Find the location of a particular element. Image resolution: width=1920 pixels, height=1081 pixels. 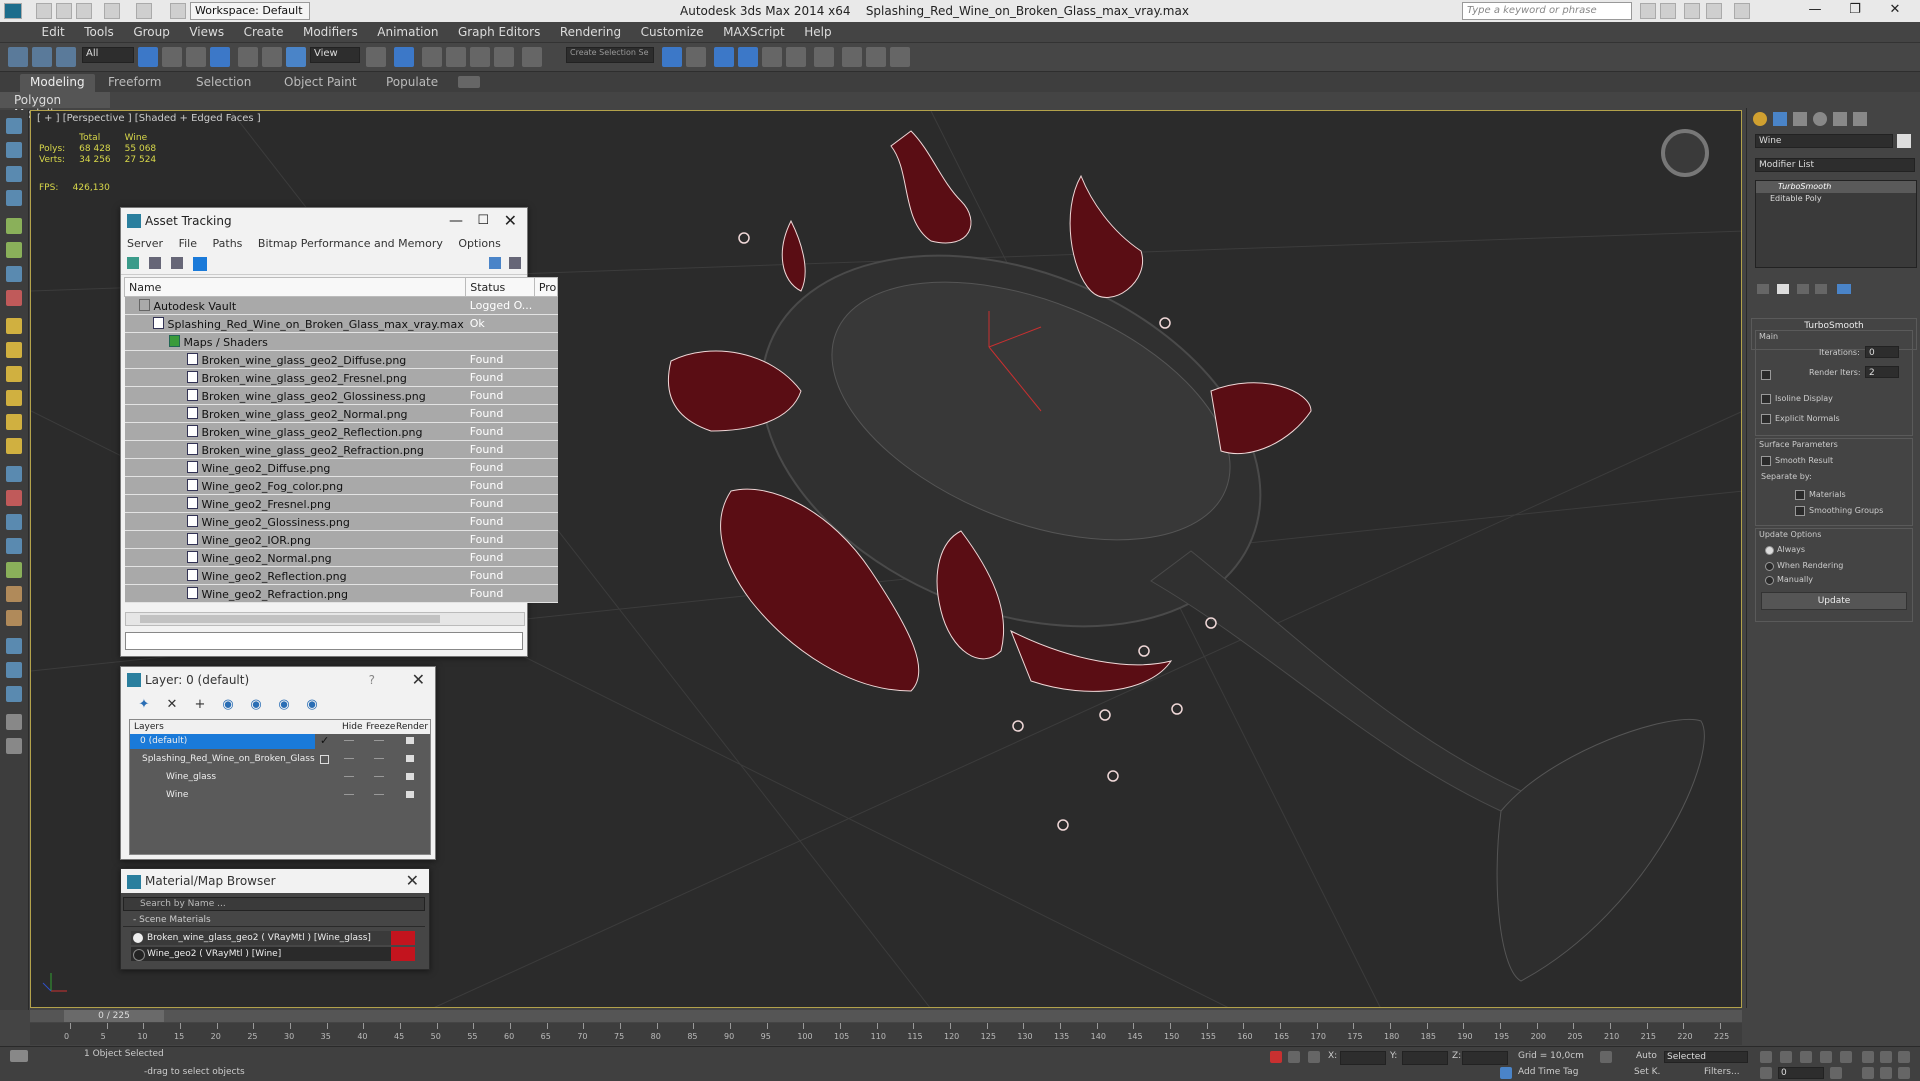

workspace-dropdown: Workspace: Default is located at coordinates (250, 11).